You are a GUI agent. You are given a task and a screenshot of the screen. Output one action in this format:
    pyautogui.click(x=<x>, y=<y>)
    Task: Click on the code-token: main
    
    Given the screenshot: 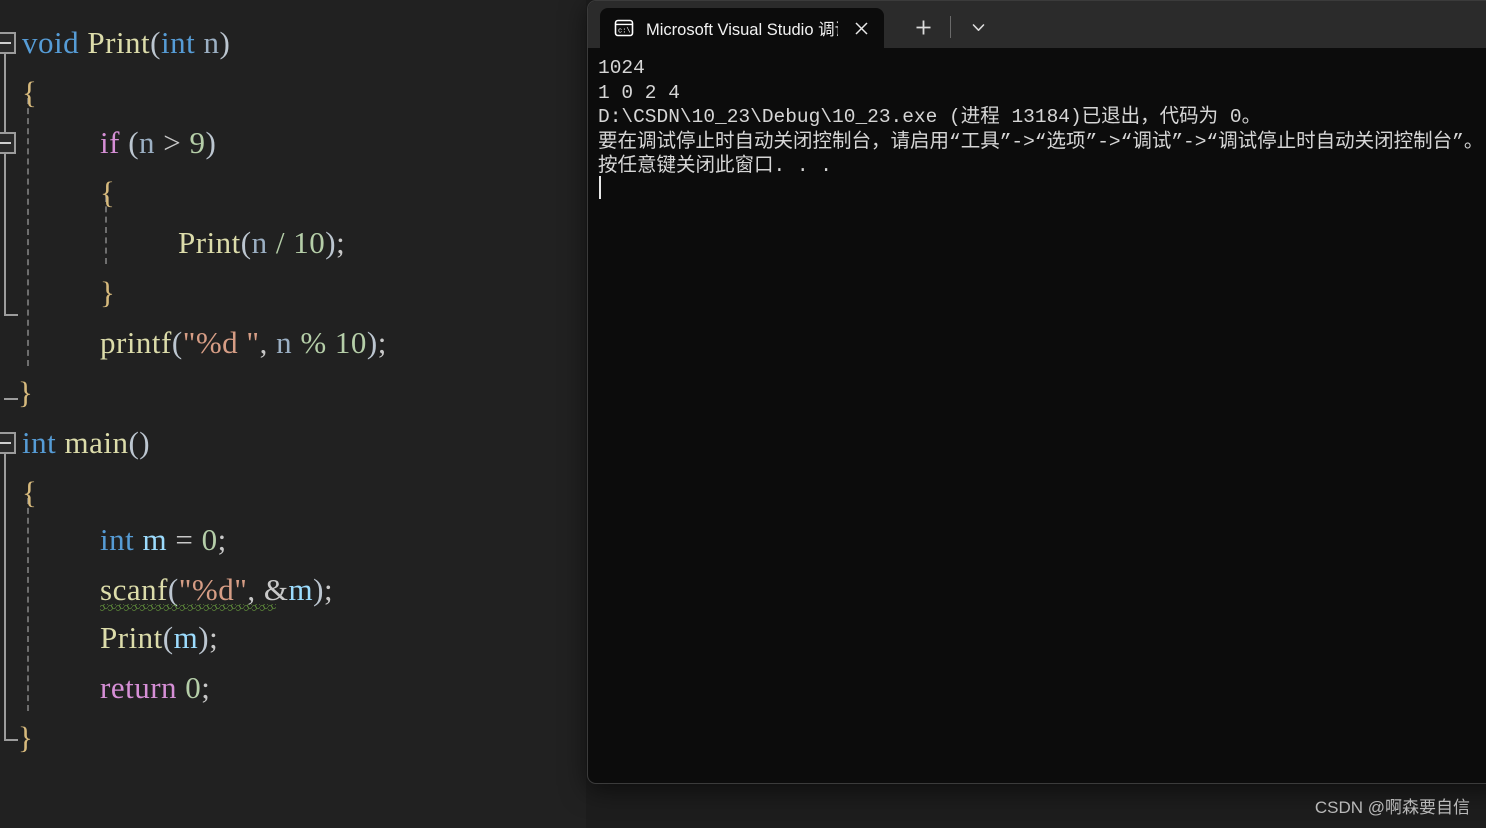 What is the action you would take?
    pyautogui.click(x=96, y=442)
    